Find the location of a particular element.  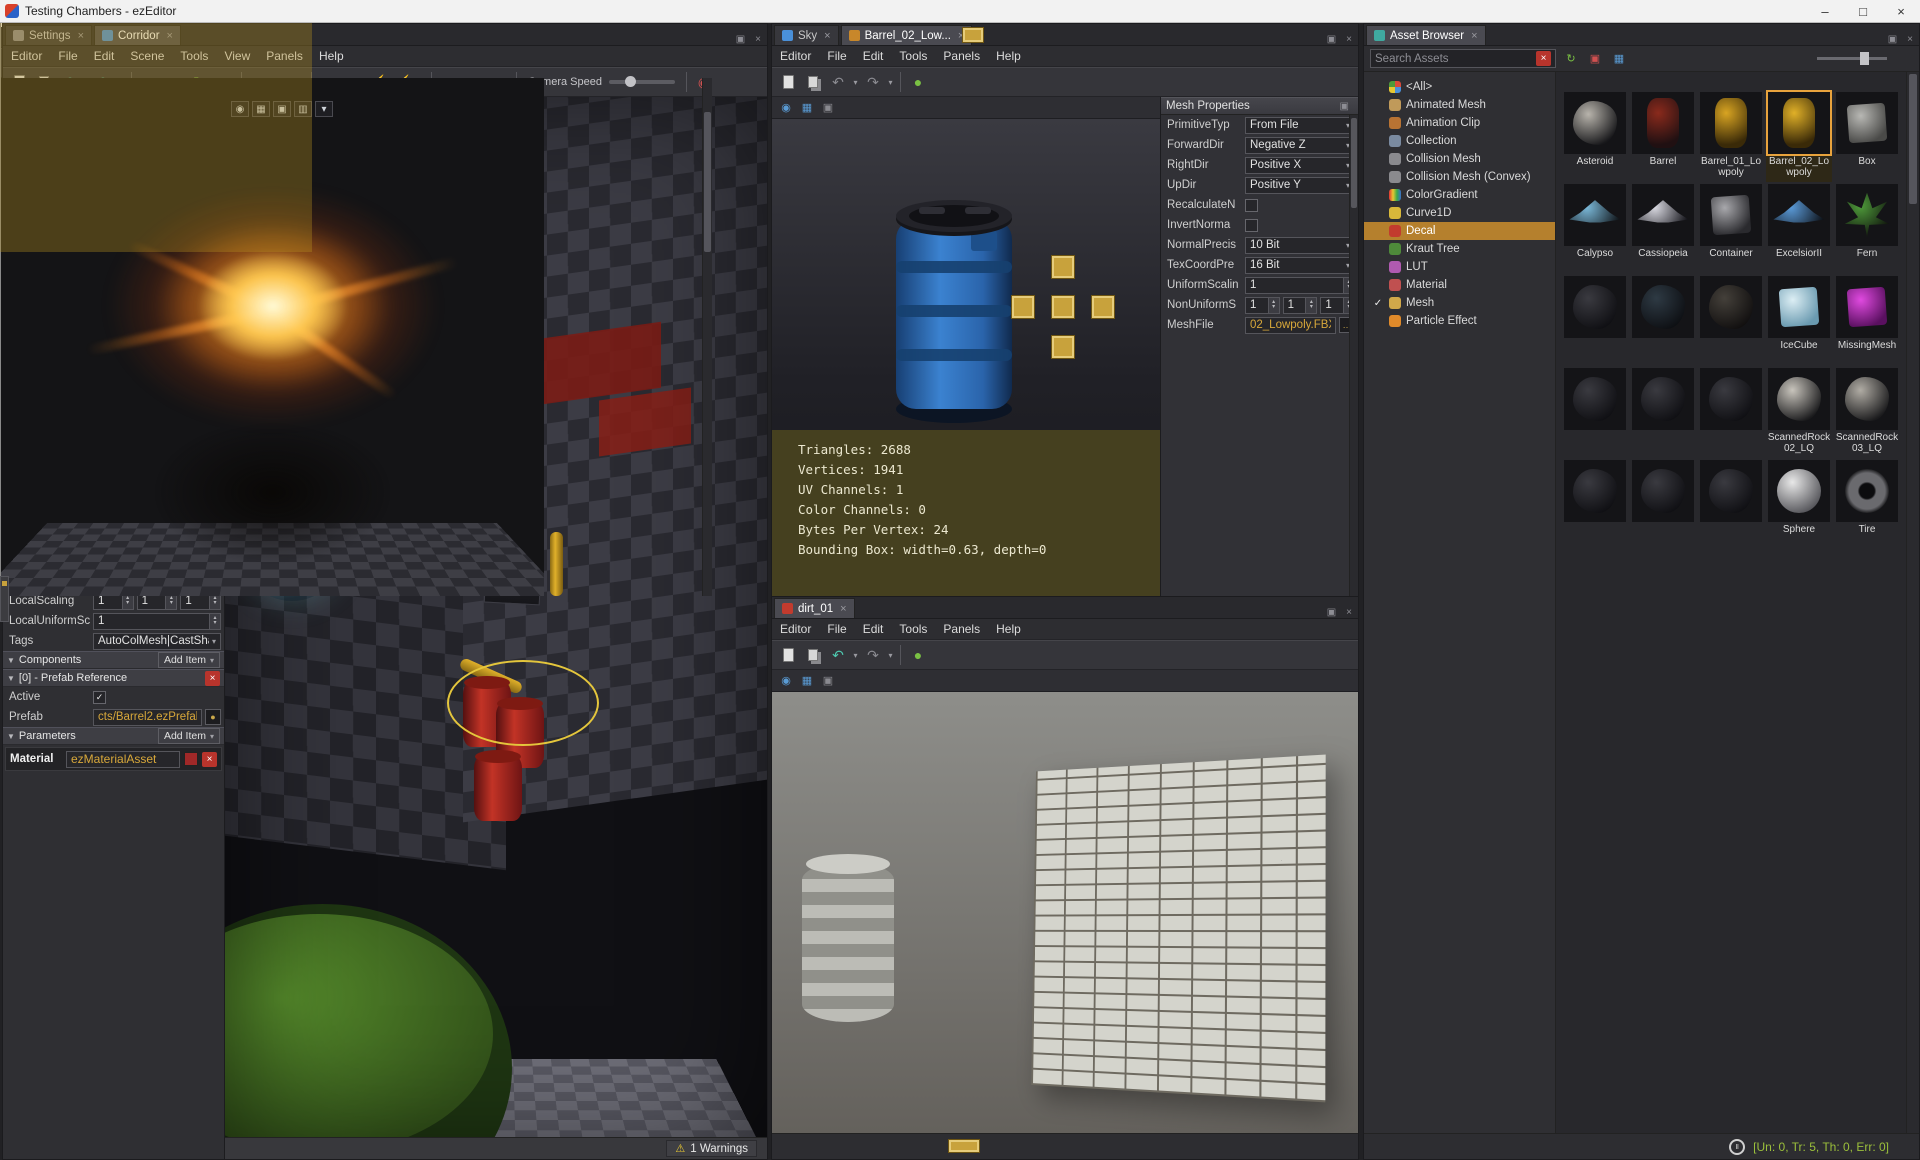

screenshot-icon: ▣ is located at coordinates (828, 108).